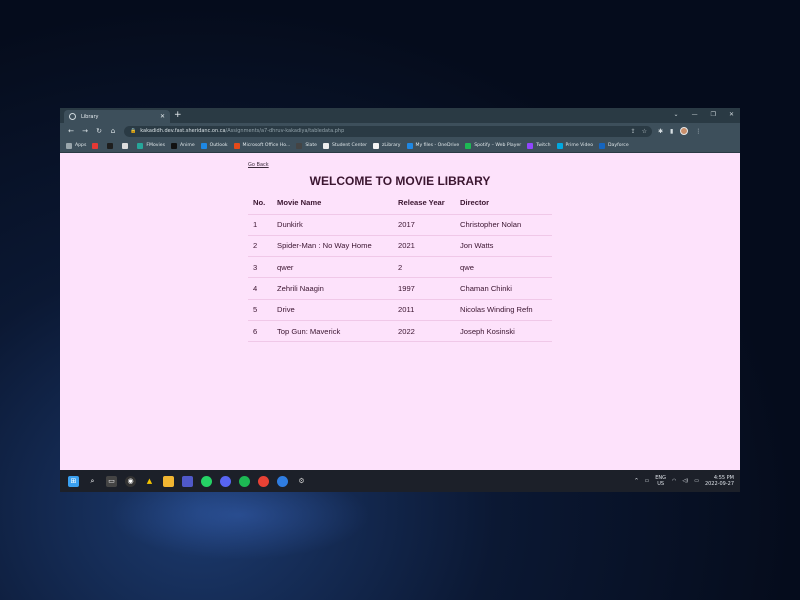 This screenshot has width=800, height=600. What do you see at coordinates (81, 145) in the screenshot?
I see `bookmark-label: Apps` at bounding box center [81, 145].